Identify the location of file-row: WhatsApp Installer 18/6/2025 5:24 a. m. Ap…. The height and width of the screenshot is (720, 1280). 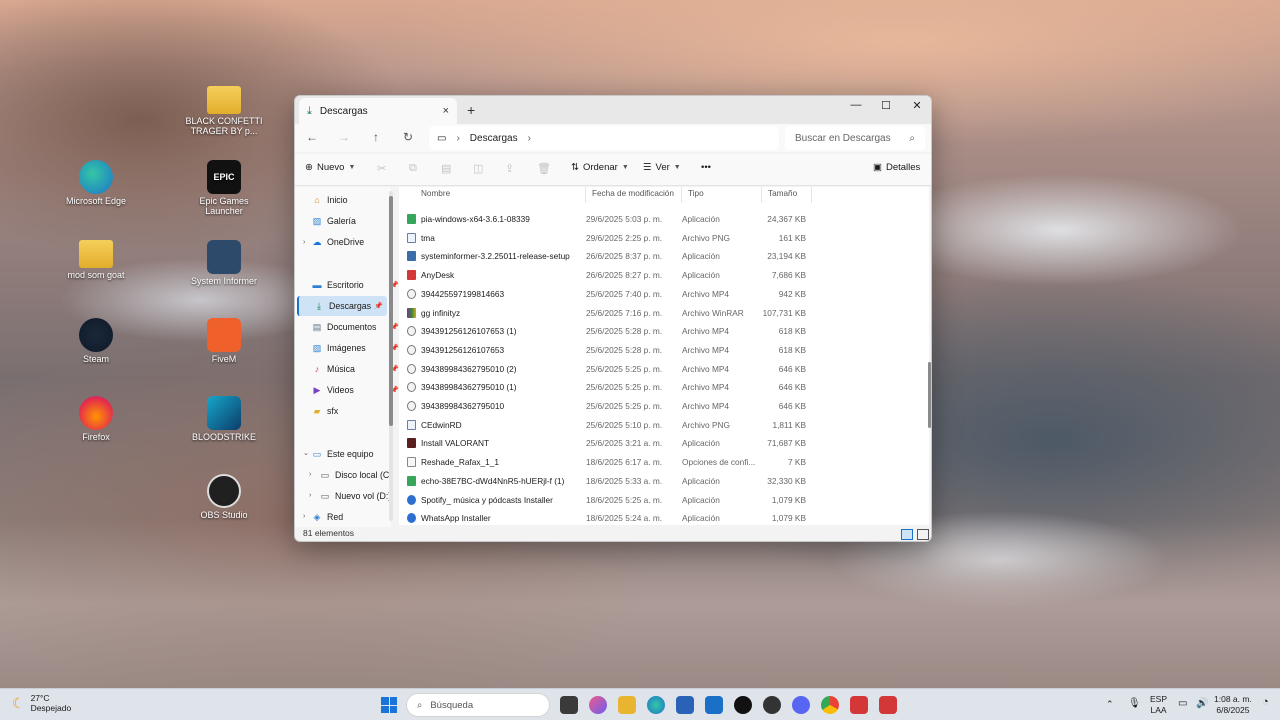
(604, 516).